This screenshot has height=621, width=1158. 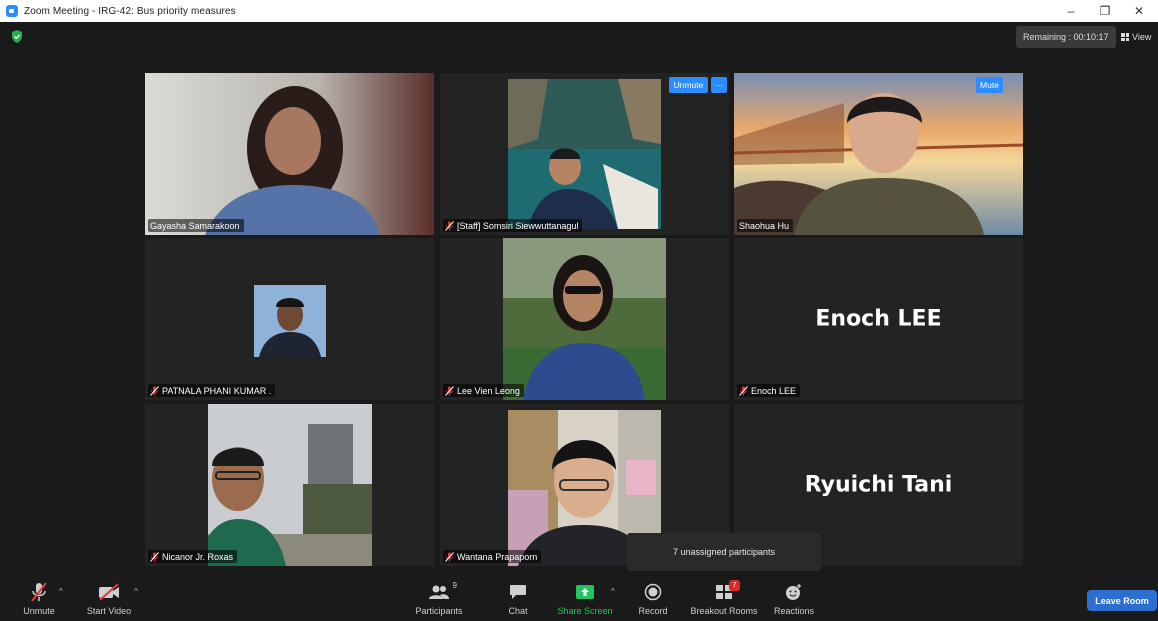 I want to click on unmute-button: Unmute, so click(x=39, y=598).